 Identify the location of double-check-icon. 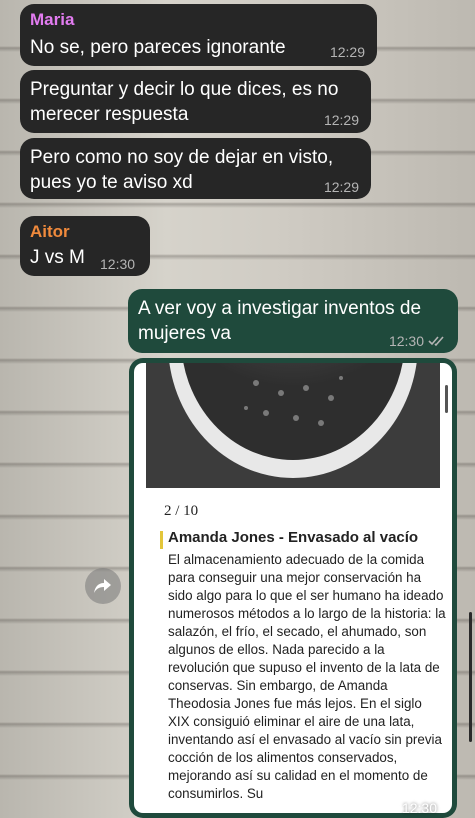
(436, 341).